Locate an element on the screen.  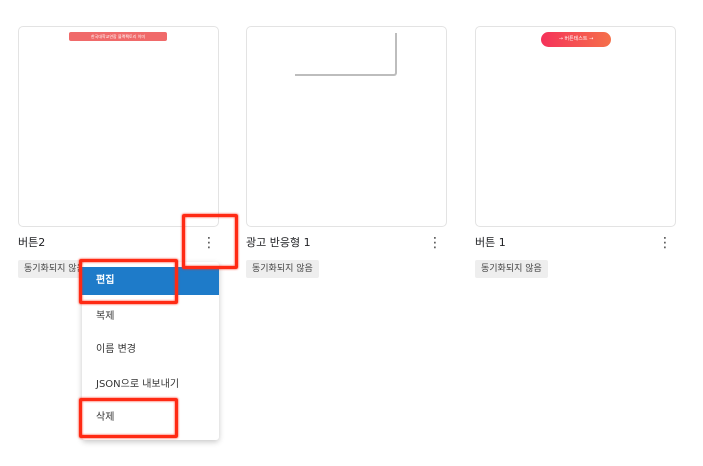
card-title: 광고 반응형 1 is located at coordinates (278, 242).